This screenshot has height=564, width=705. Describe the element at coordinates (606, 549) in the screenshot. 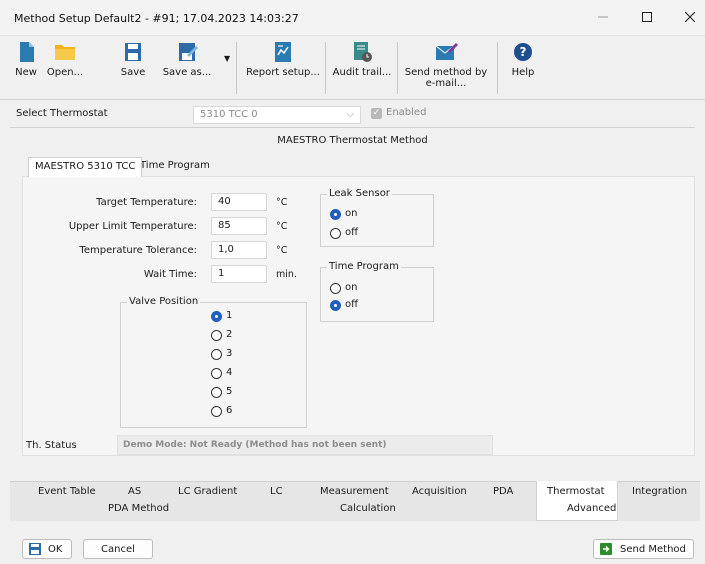

I see `send-arrow-icon` at that location.